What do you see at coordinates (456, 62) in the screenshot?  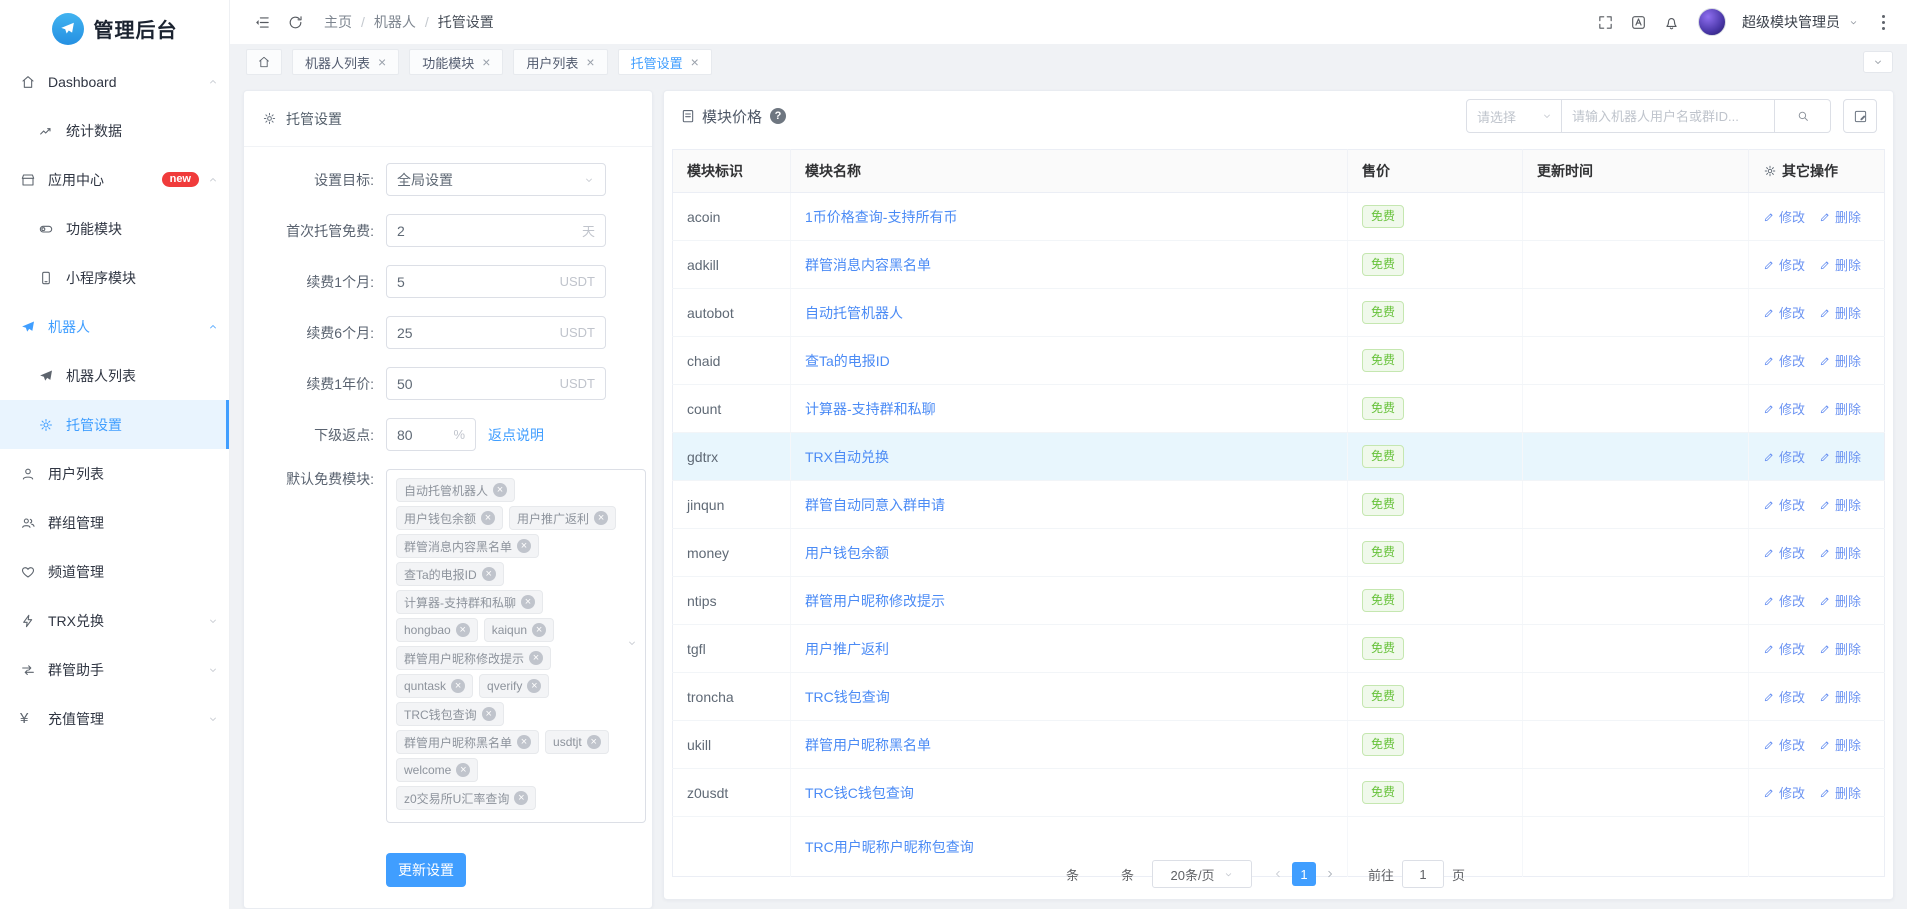 I see `tab-功能模块: 功能模块 ×` at bounding box center [456, 62].